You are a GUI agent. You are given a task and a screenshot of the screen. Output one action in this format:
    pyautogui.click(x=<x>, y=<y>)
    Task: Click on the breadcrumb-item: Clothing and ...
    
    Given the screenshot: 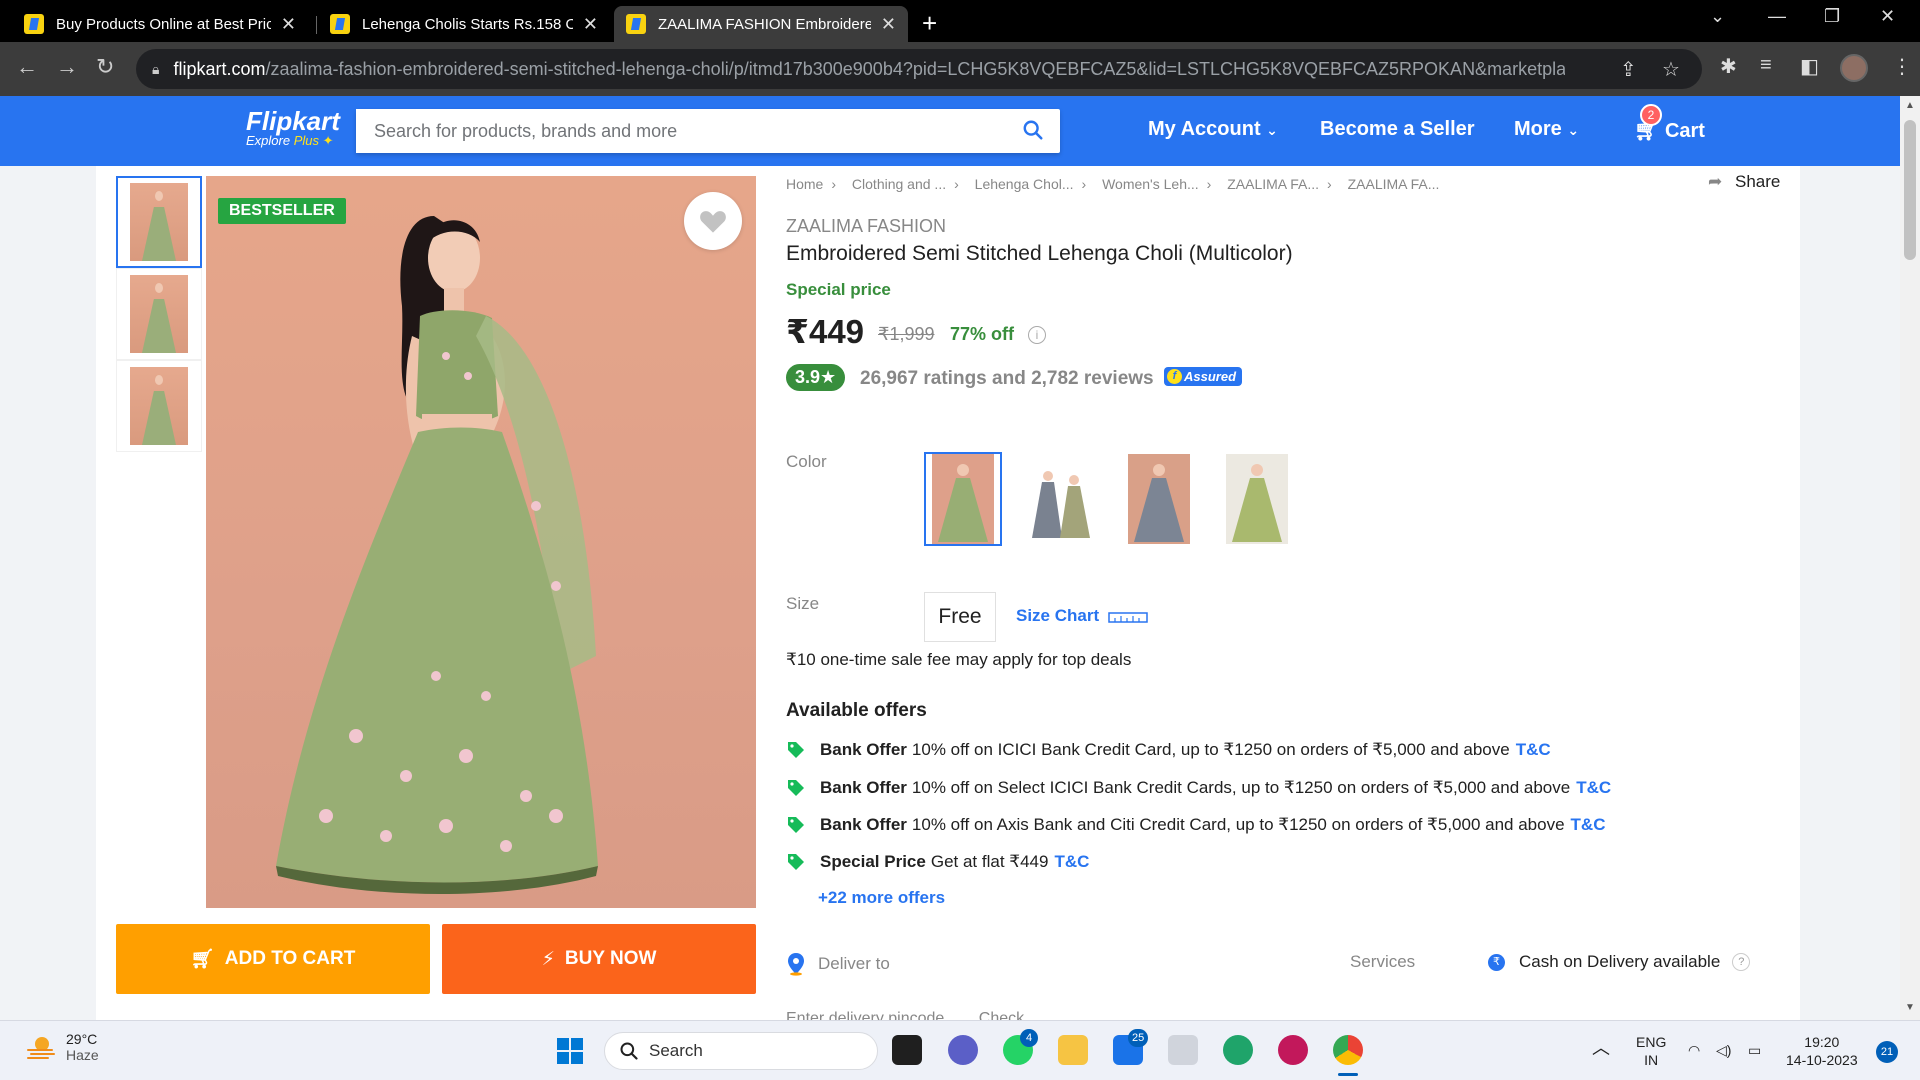 What is the action you would take?
    pyautogui.click(x=899, y=184)
    